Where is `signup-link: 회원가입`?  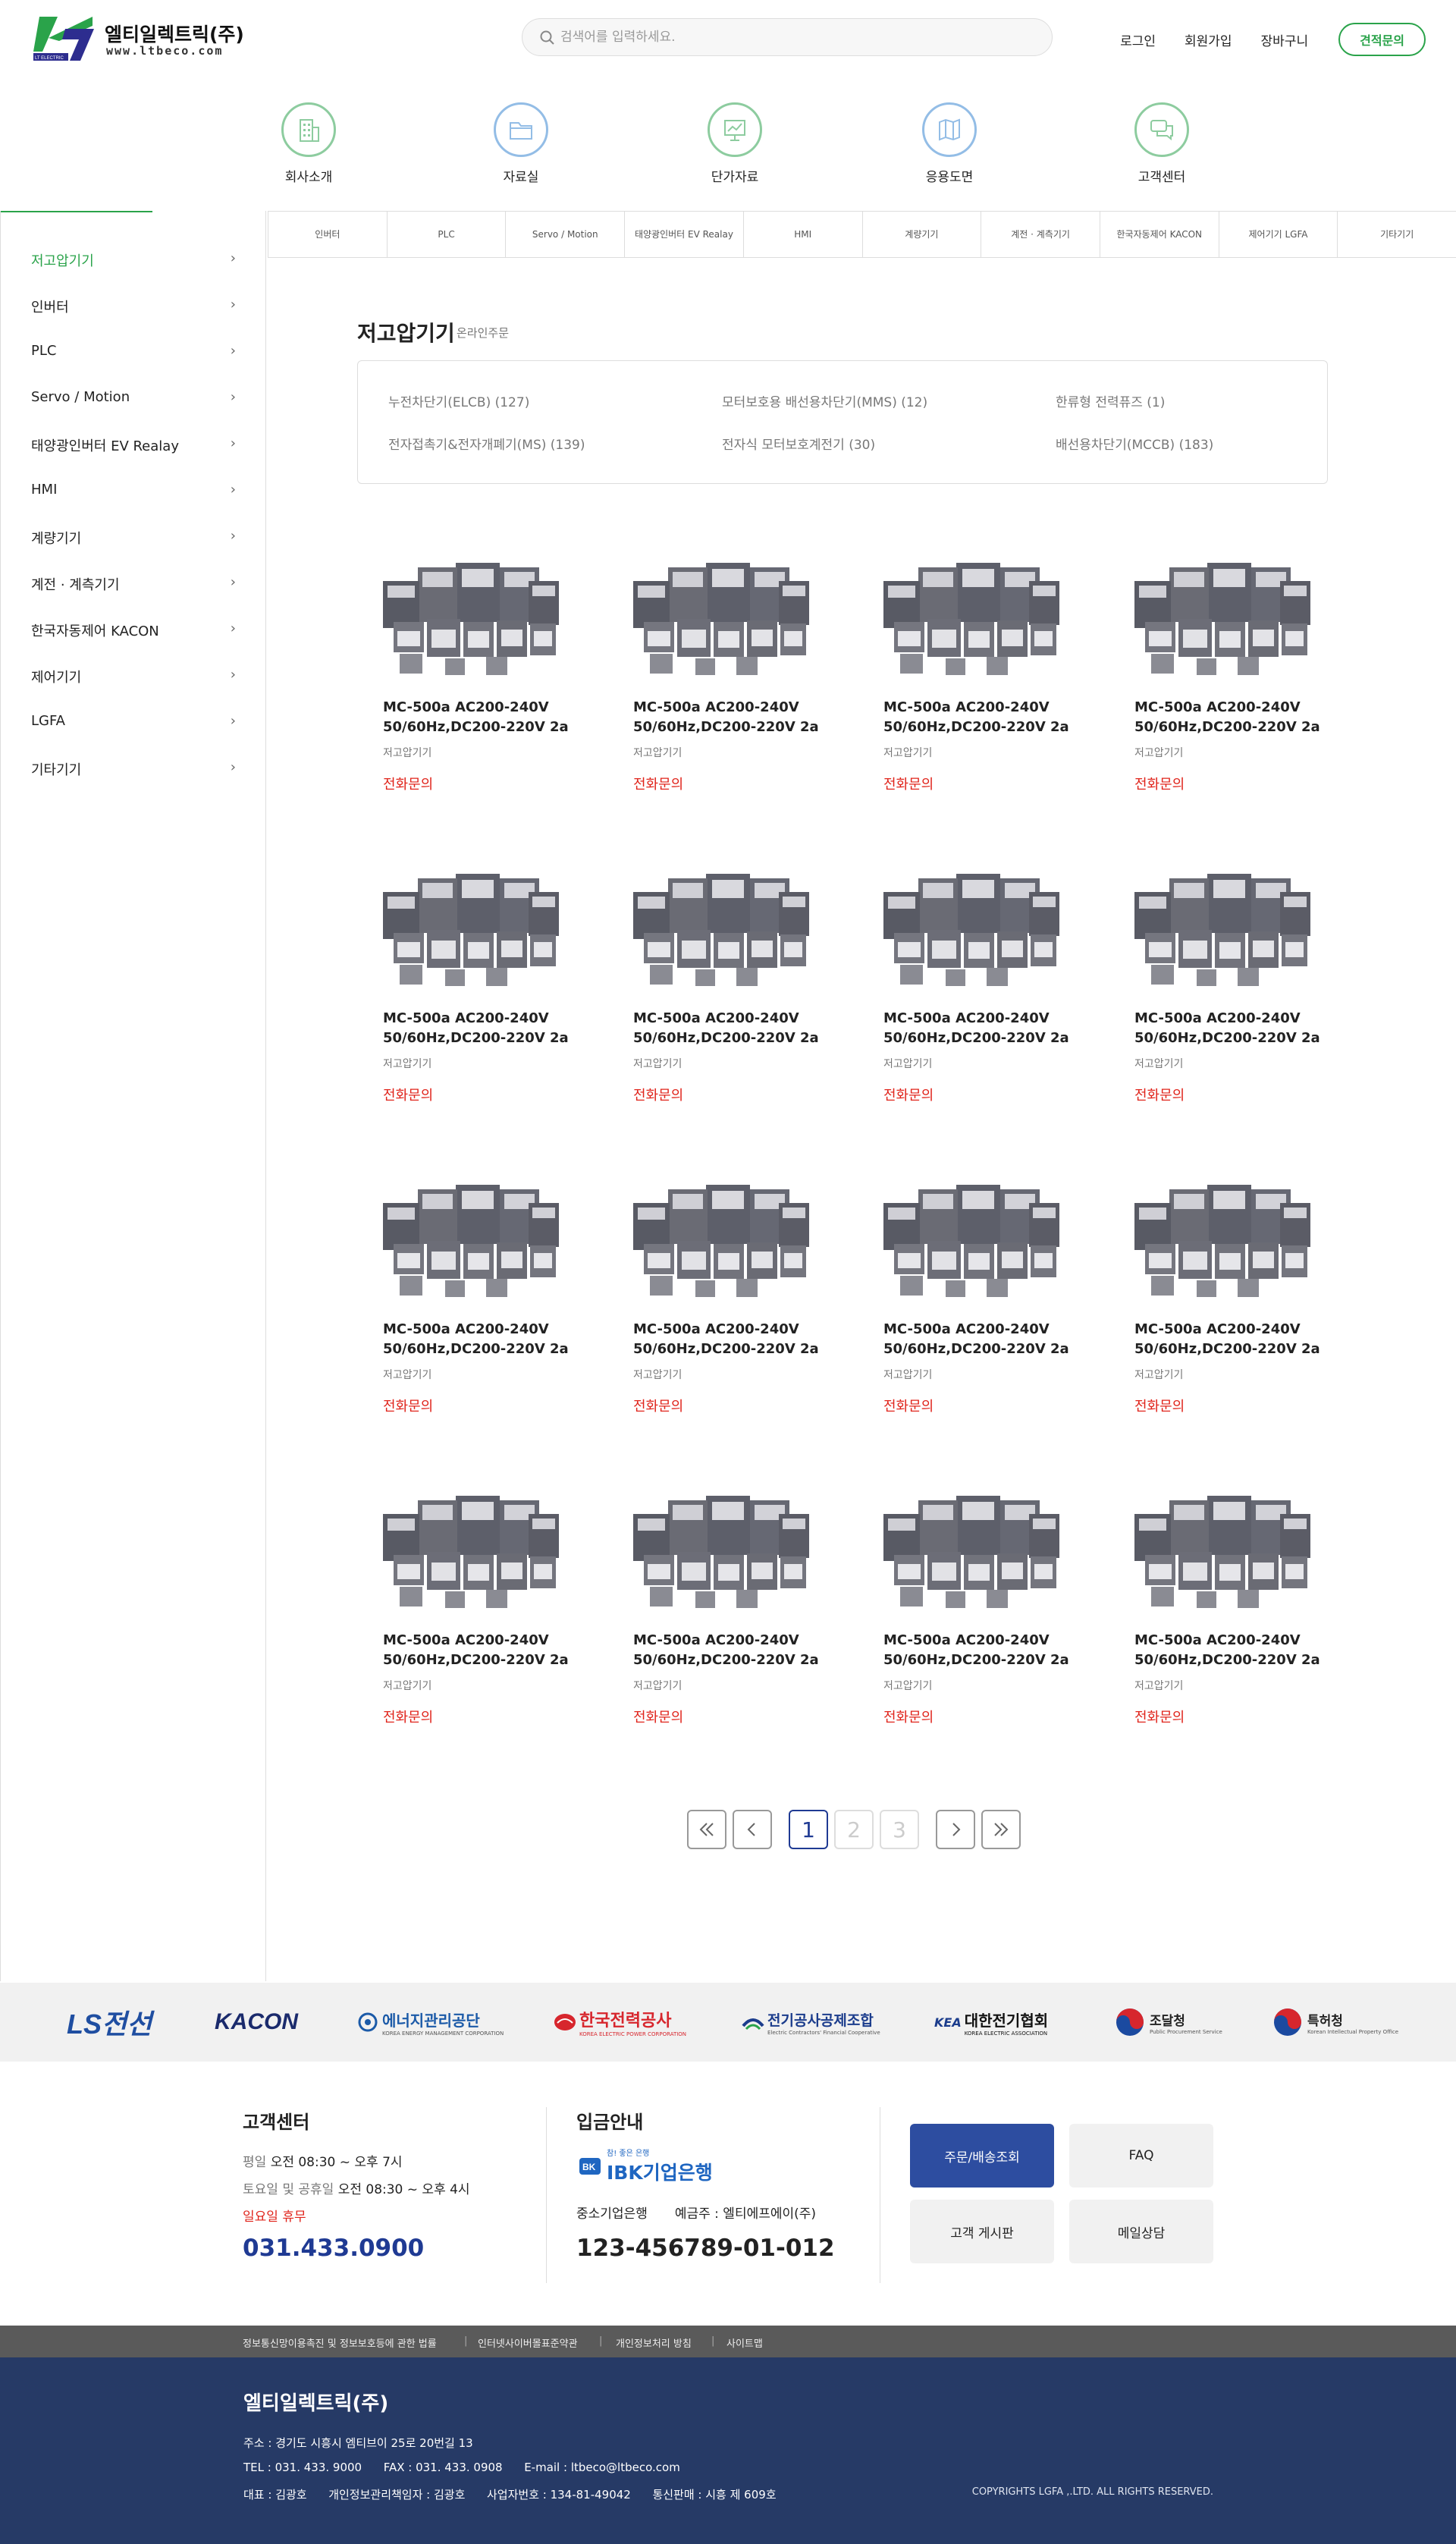 signup-link: 회원가입 is located at coordinates (1208, 39).